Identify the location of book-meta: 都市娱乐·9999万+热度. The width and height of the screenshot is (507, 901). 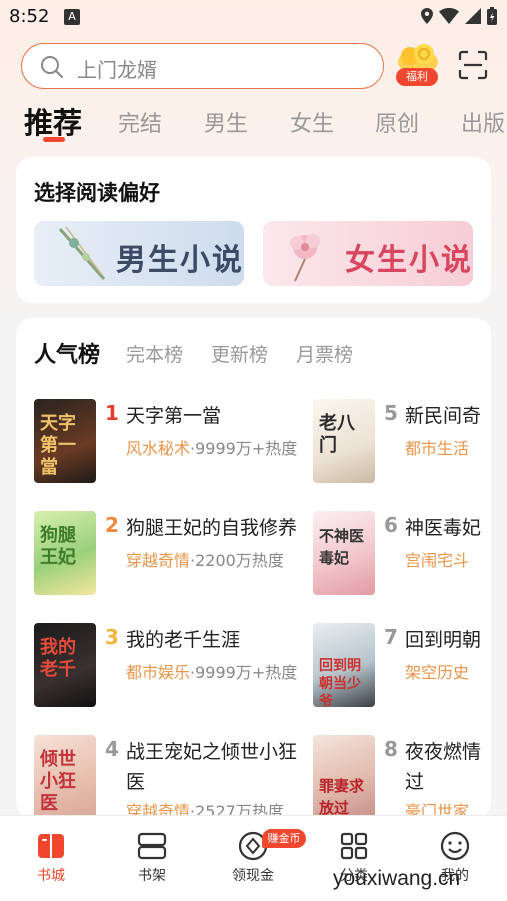
(211, 671).